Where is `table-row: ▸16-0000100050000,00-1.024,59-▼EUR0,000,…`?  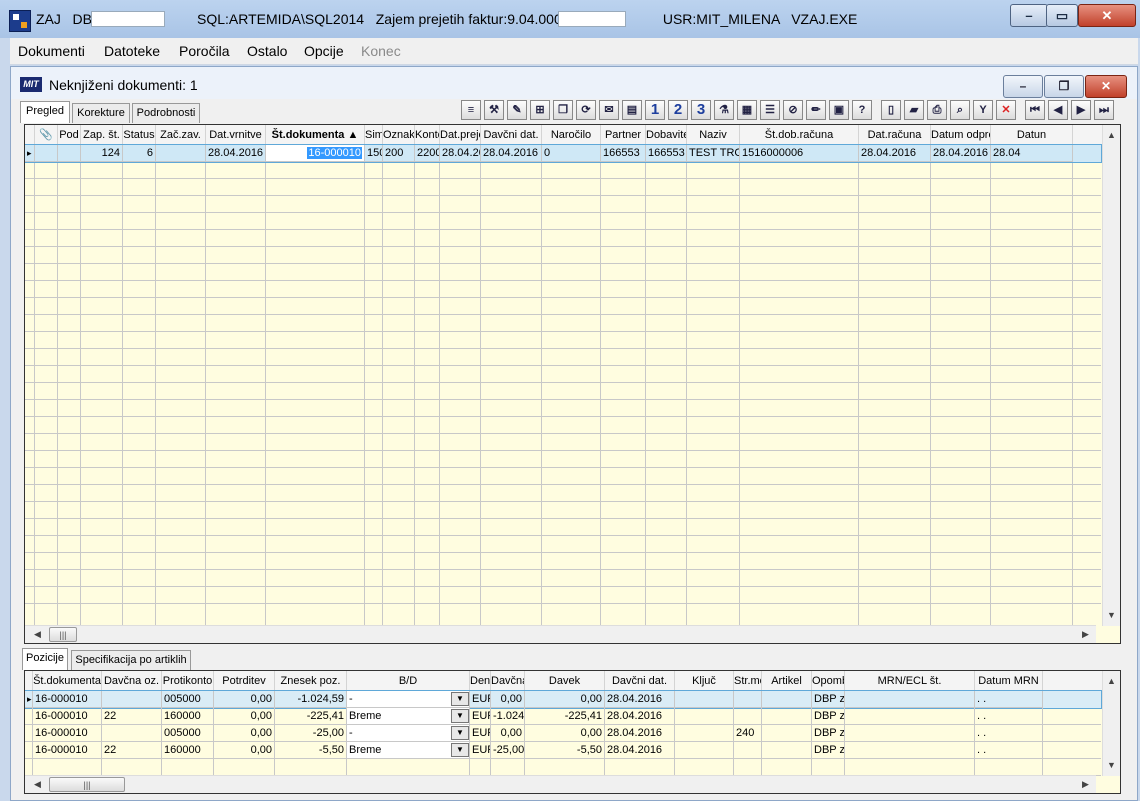 table-row: ▸16-0000100050000,00-1.024,59-▼EUR0,000,… is located at coordinates (563, 699).